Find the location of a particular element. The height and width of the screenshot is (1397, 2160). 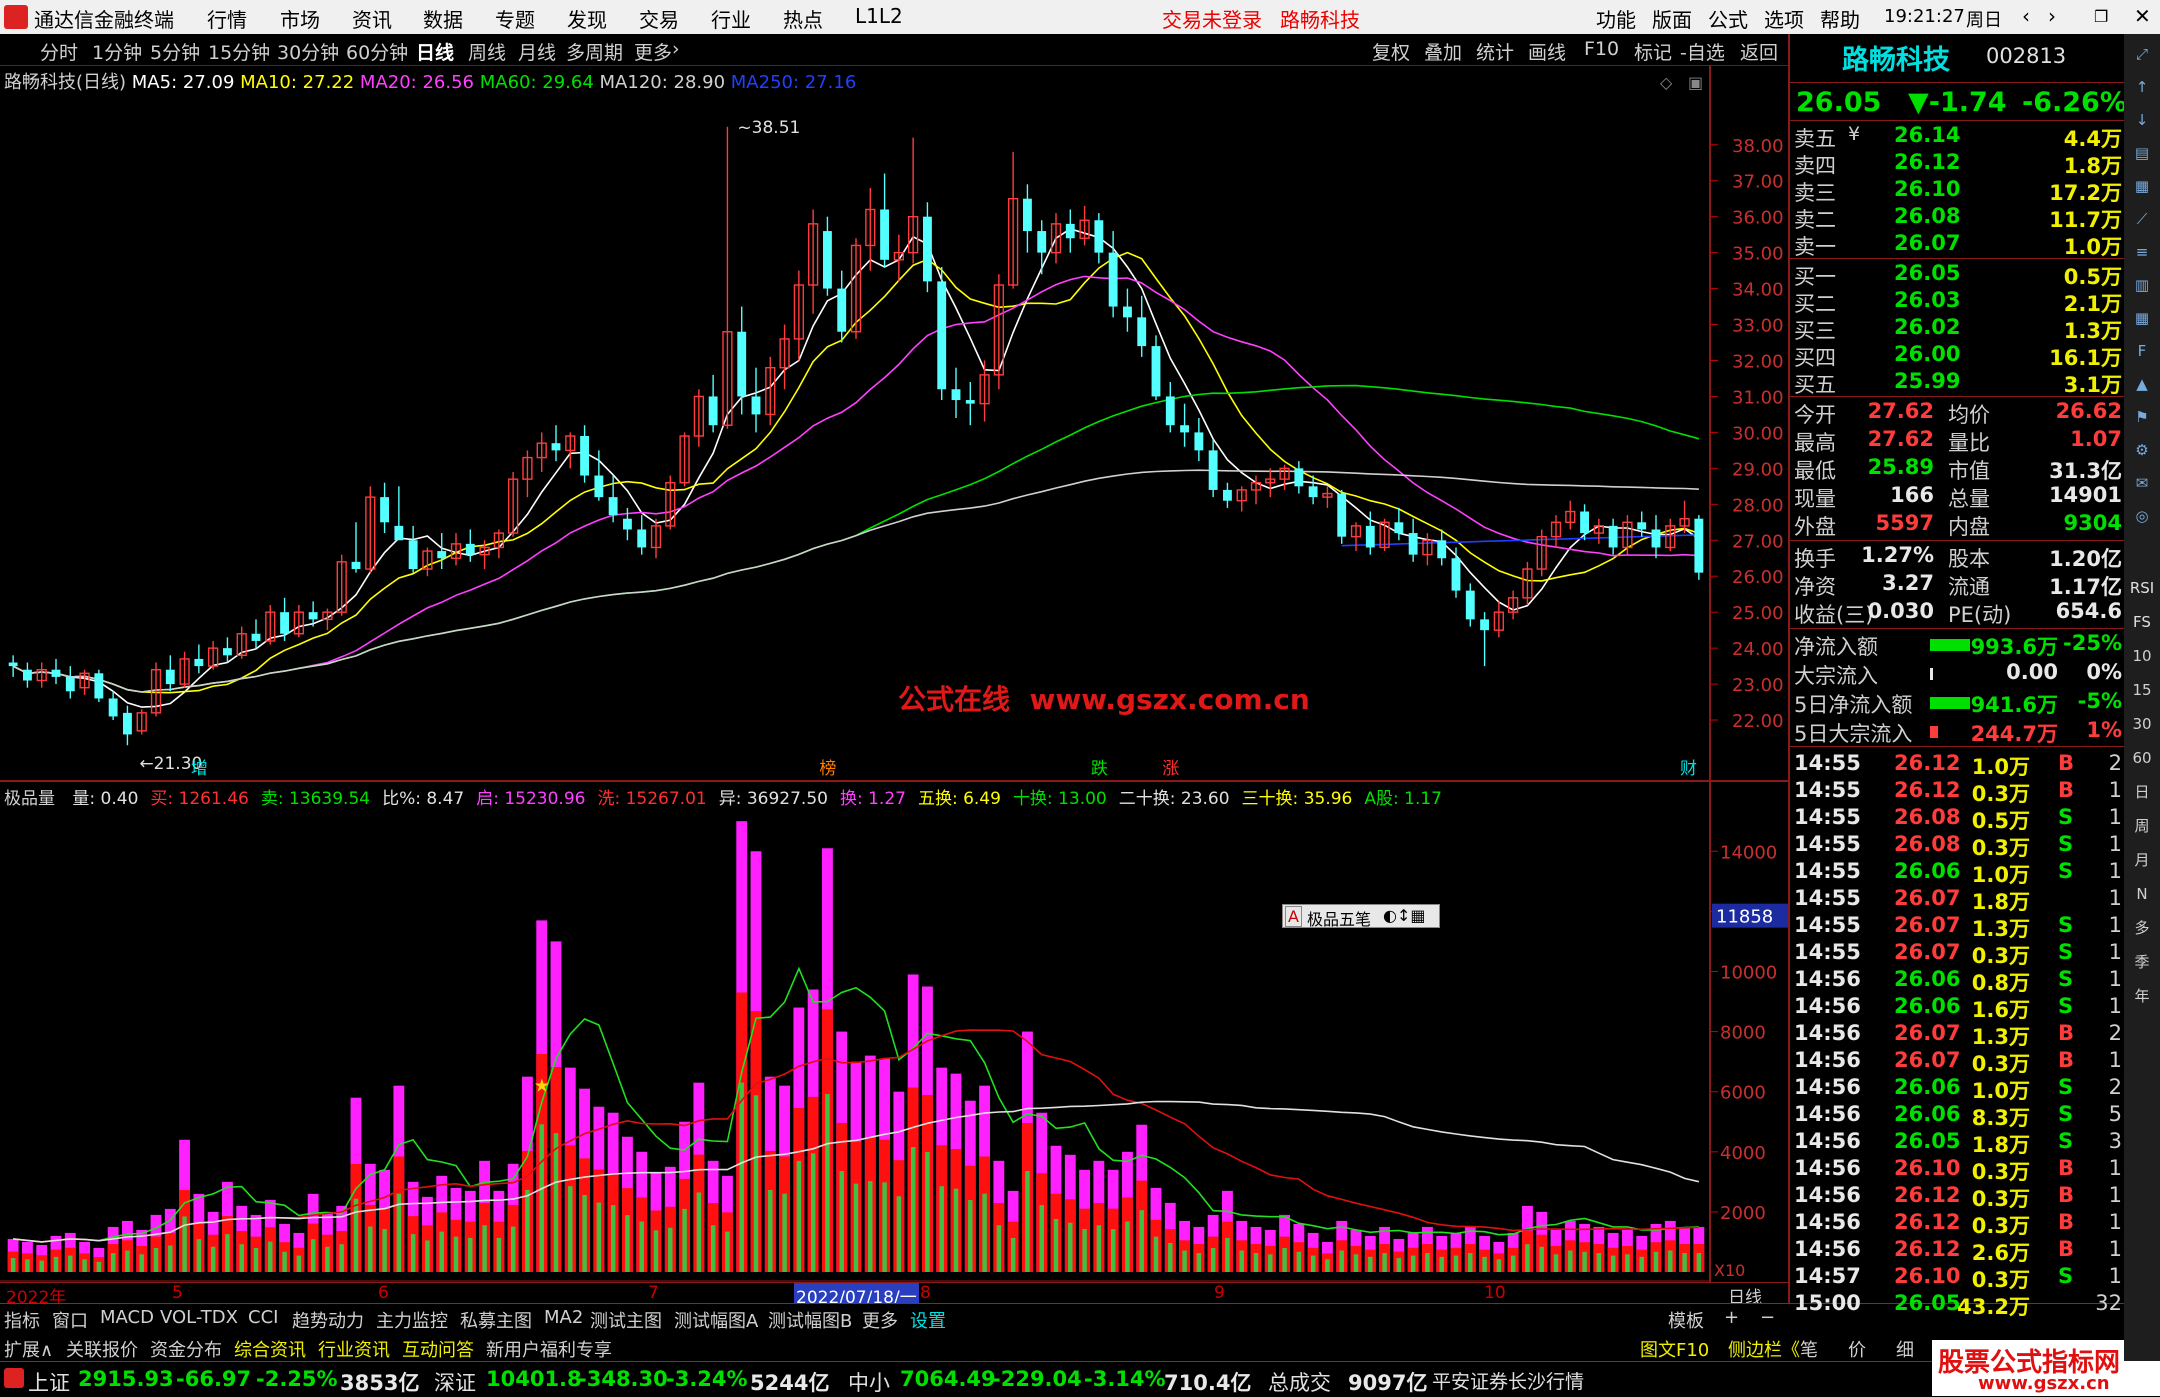

tab-bi: 笔 is located at coordinates (1809, 1349).